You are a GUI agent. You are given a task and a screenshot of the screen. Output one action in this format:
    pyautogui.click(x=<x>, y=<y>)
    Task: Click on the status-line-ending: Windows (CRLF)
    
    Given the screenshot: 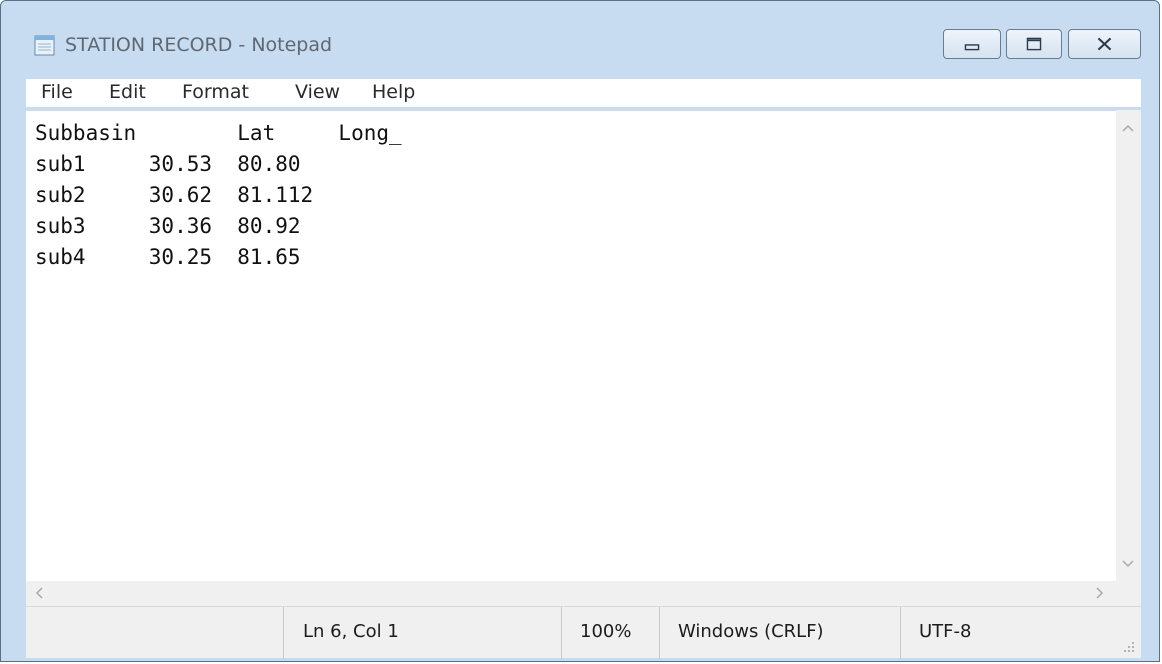 What is the action you would take?
    pyautogui.click(x=751, y=631)
    